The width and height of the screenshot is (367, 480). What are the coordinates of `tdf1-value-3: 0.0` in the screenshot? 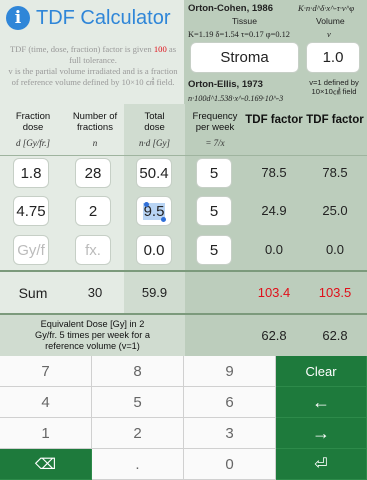 It's located at (274, 249).